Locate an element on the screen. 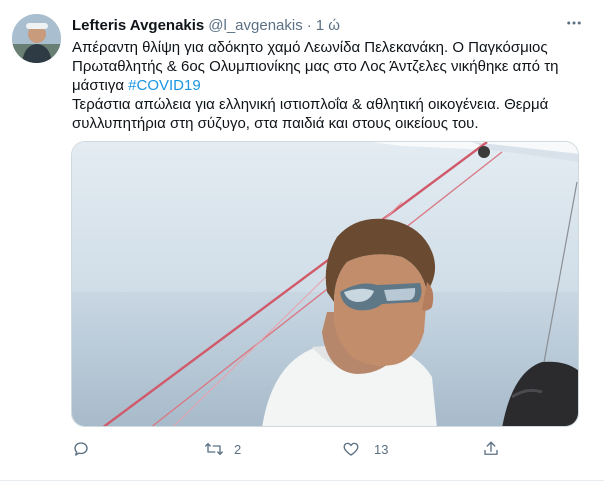 This screenshot has height=481, width=604. retweet-icon is located at coordinates (214, 449).